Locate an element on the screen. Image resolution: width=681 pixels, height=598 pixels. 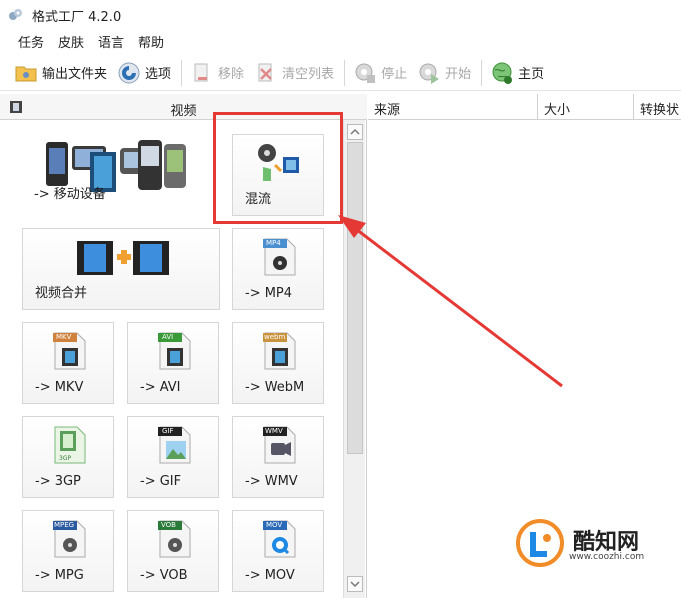
annotation-arrow is located at coordinates (450, 301).